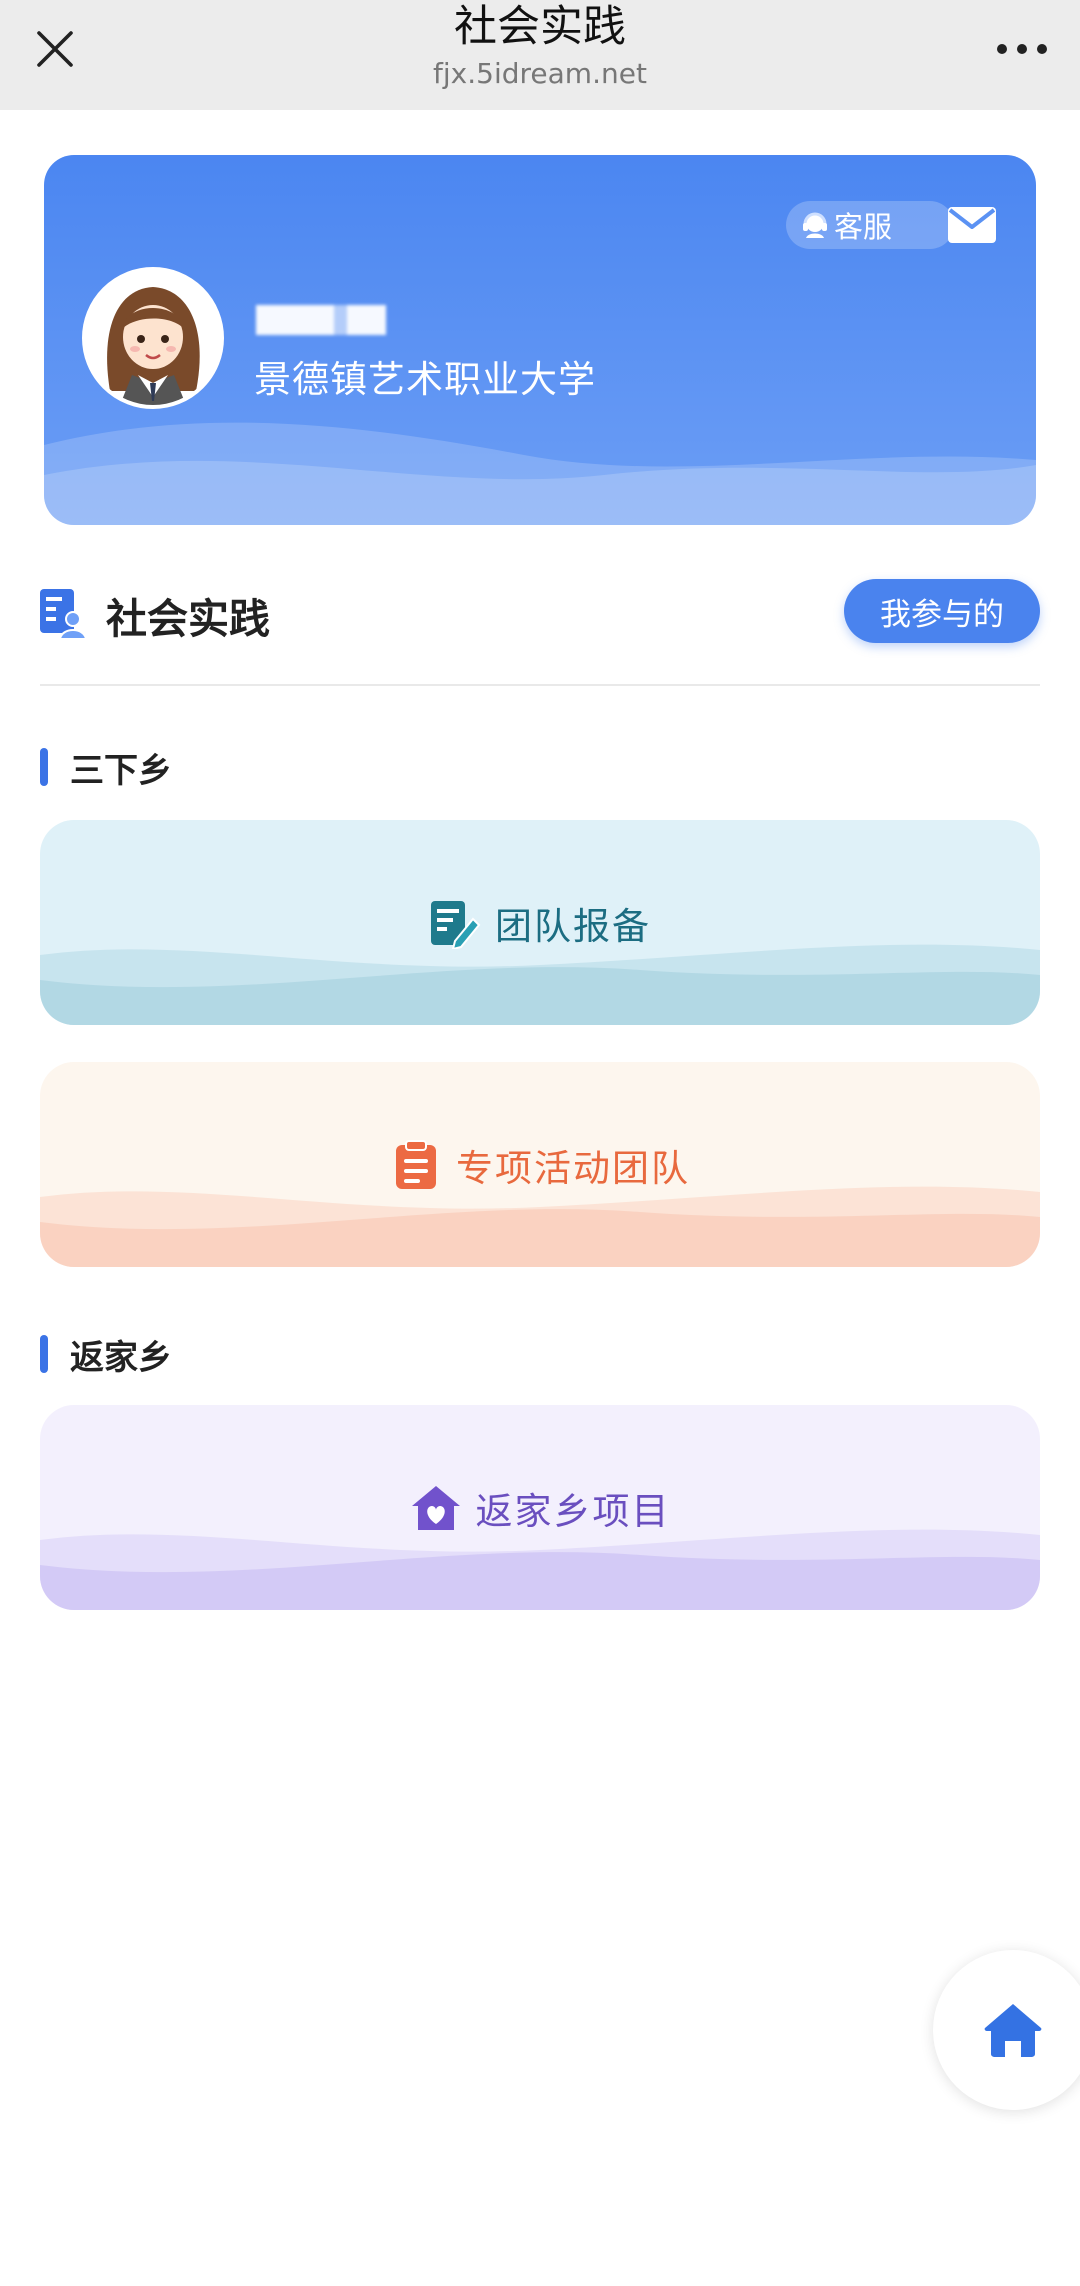 The image size is (1080, 2286). Describe the element at coordinates (573, 1511) in the screenshot. I see `return-home-label: 返家乡项目` at that location.